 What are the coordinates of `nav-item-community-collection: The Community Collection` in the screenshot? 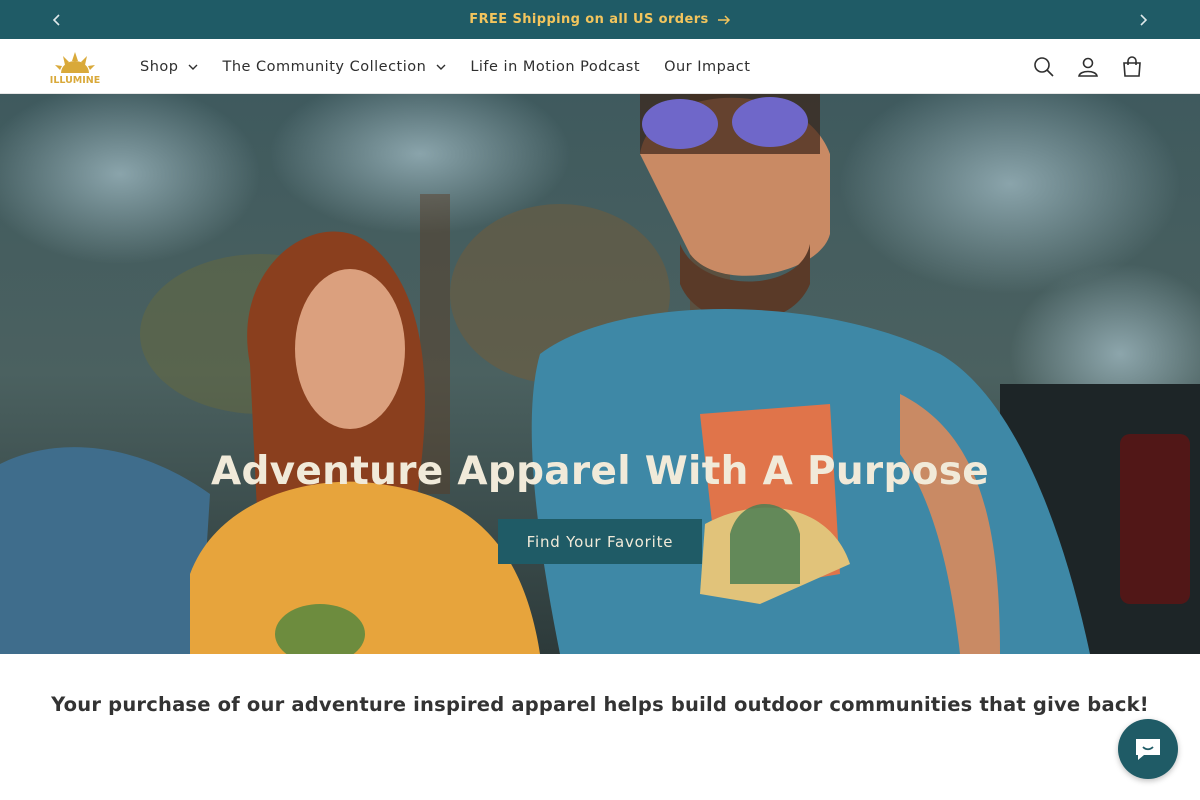 It's located at (334, 66).